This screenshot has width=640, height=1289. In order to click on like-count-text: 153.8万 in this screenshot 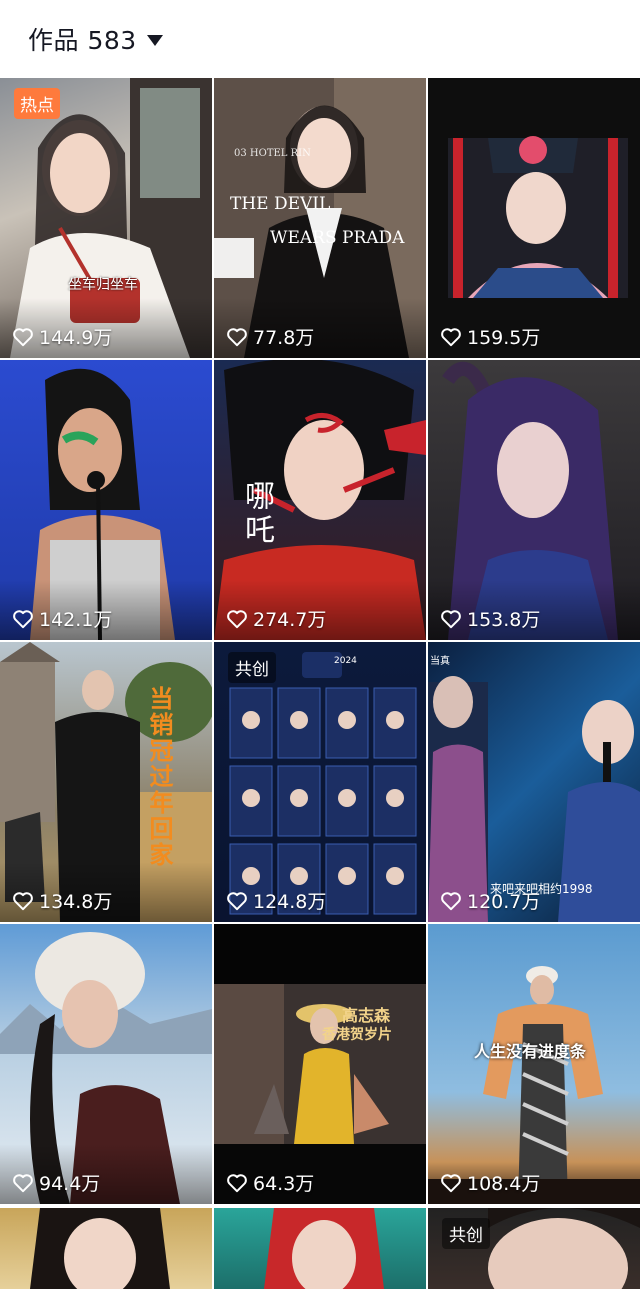, I will do `click(504, 620)`.